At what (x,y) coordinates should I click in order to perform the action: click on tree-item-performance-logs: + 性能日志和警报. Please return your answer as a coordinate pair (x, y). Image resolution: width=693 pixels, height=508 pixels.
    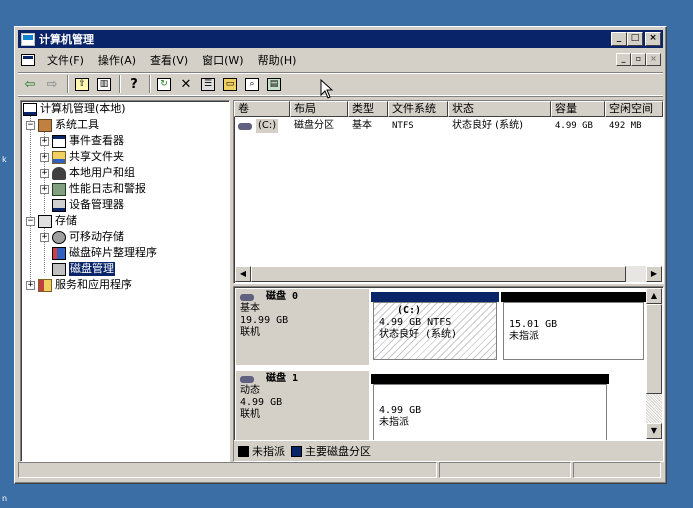
    Looking at the image, I should click on (93, 189).